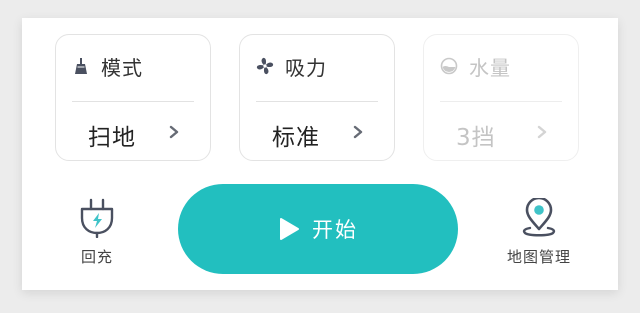 Image resolution: width=640 pixels, height=313 pixels. Describe the element at coordinates (289, 229) in the screenshot. I see `play-icon` at that location.